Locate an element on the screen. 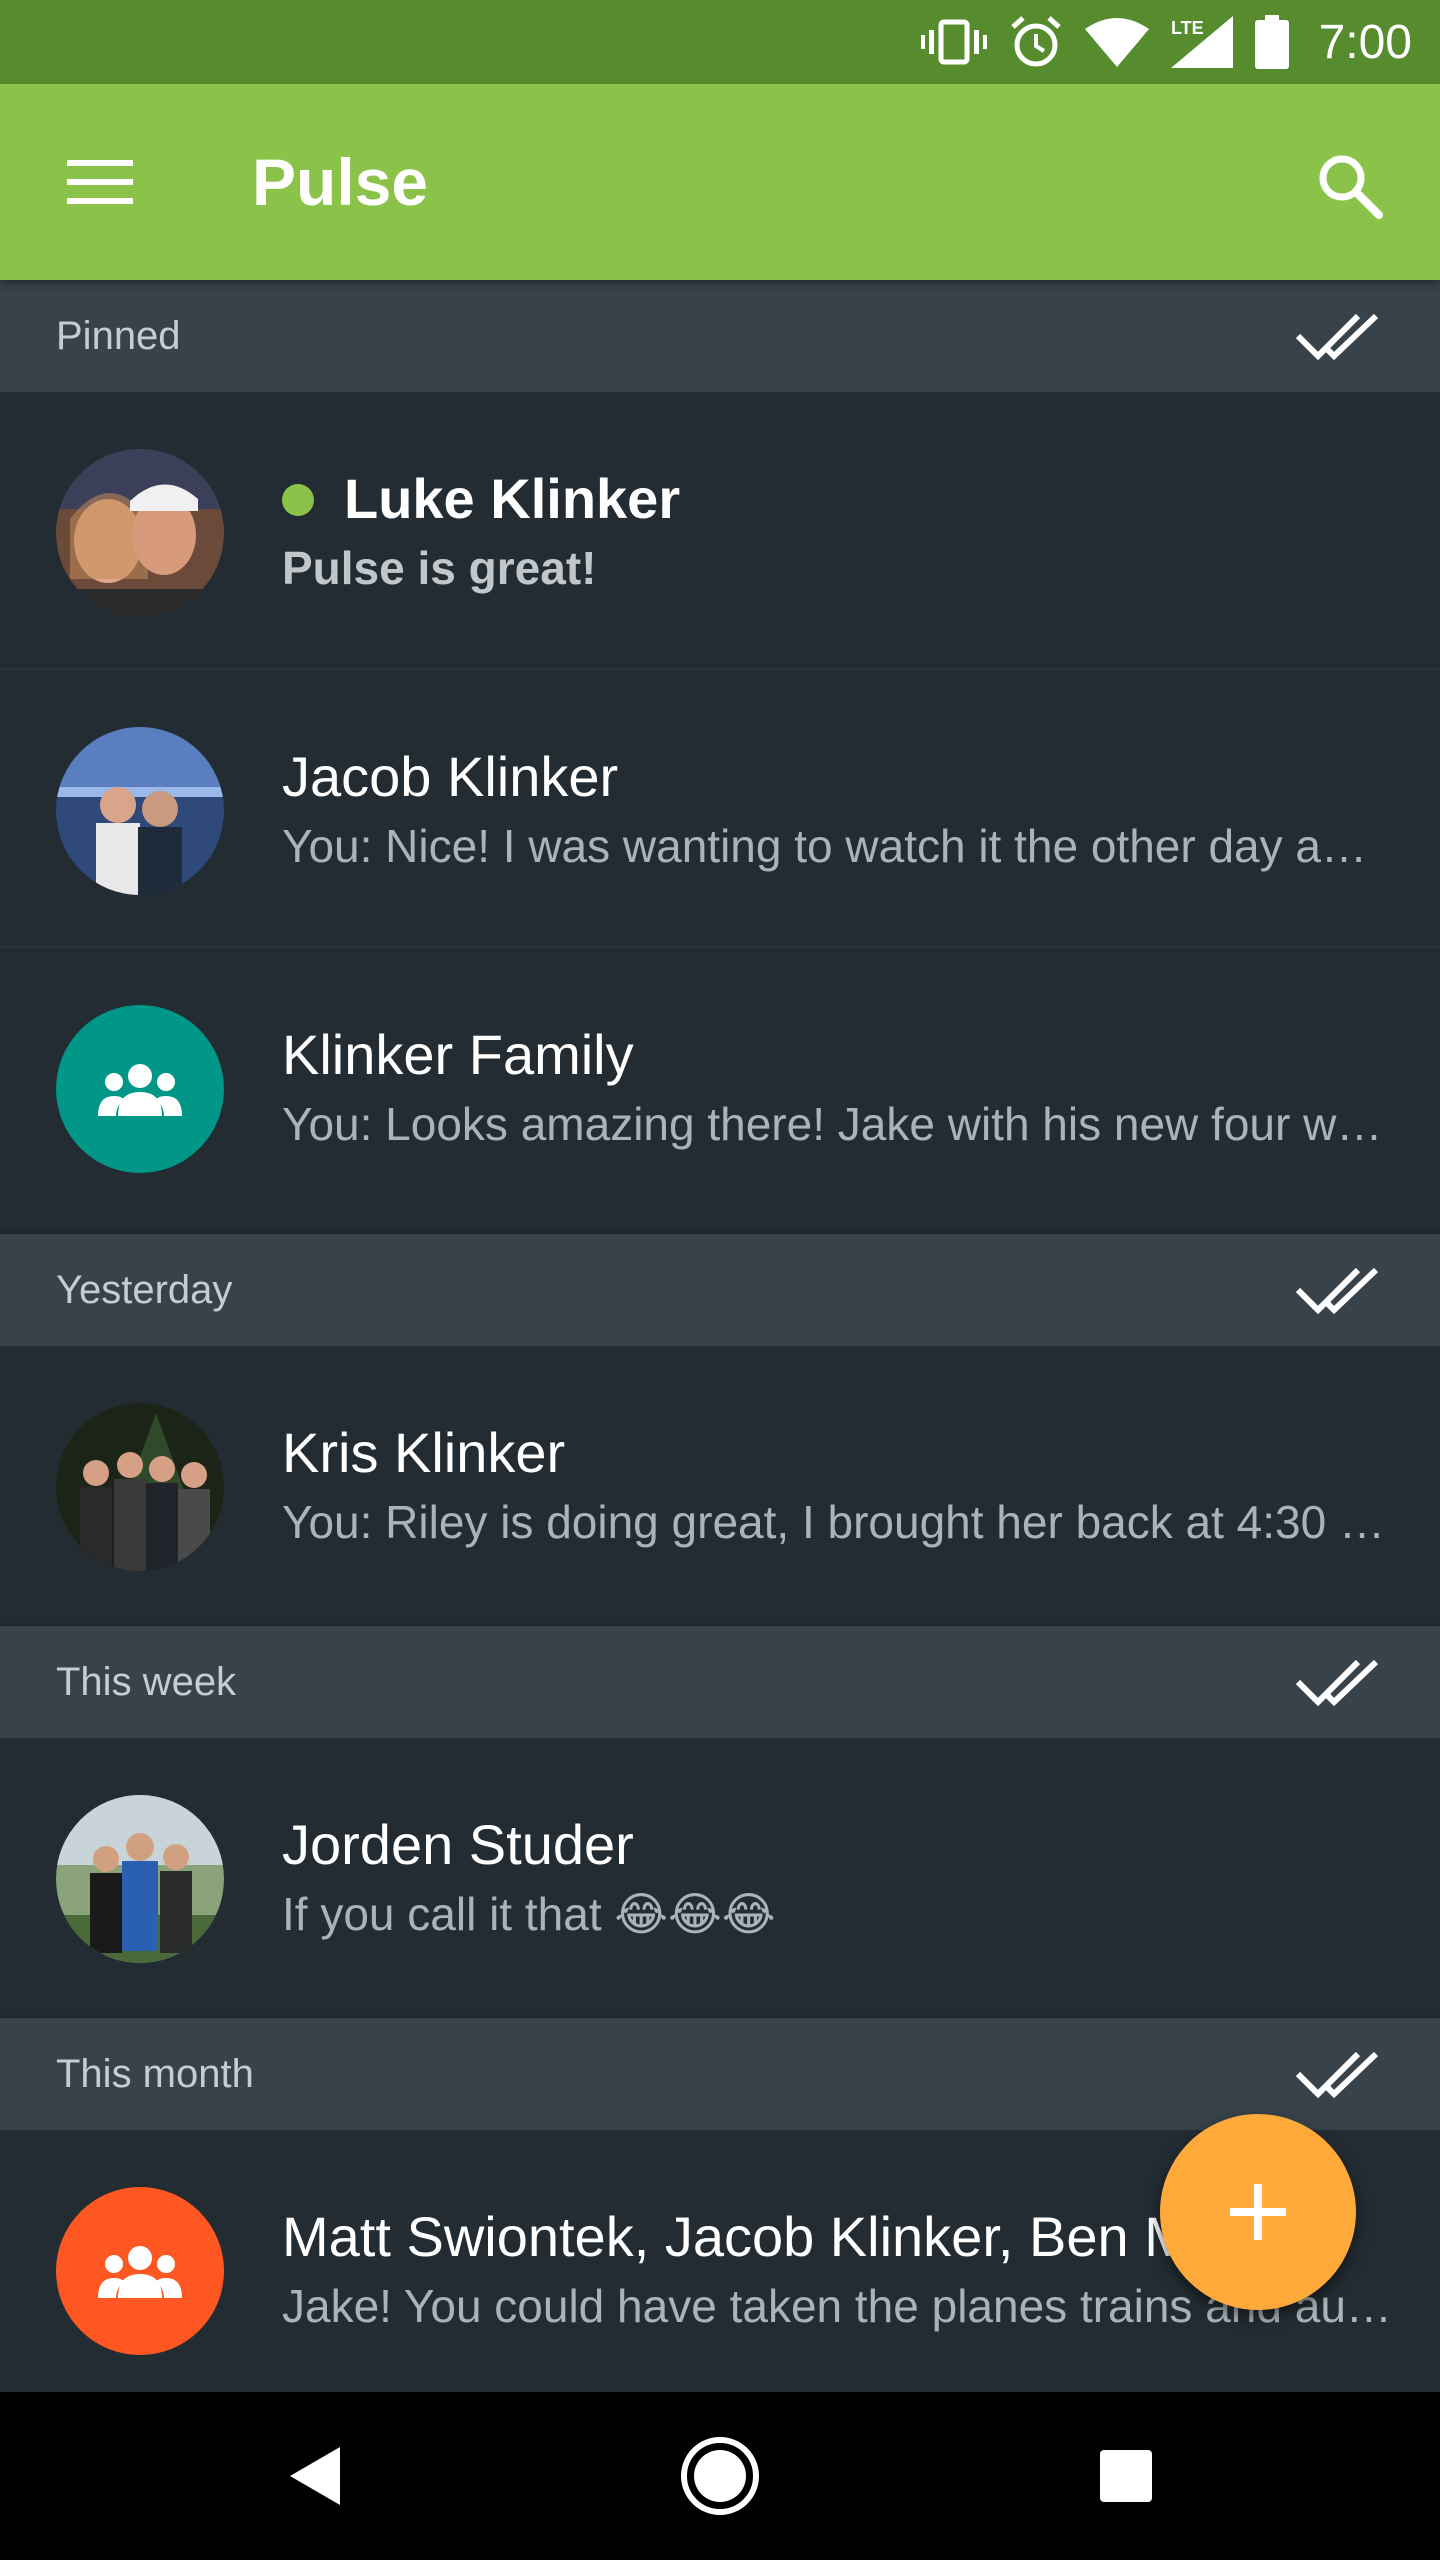 The height and width of the screenshot is (2560, 1440). system-nav-bar is located at coordinates (720, 2476).